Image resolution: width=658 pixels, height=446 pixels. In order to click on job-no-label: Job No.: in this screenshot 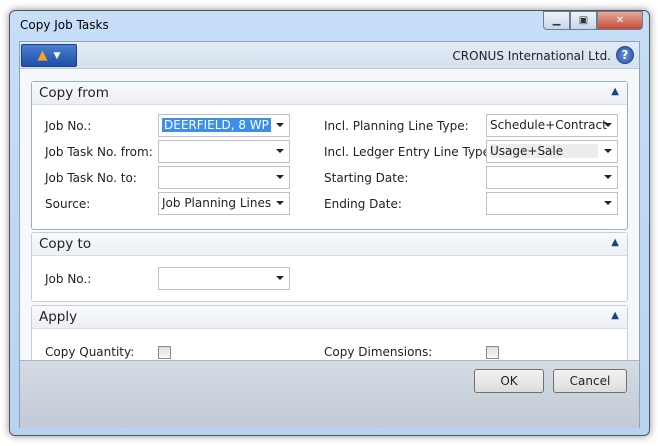, I will do `click(68, 126)`.